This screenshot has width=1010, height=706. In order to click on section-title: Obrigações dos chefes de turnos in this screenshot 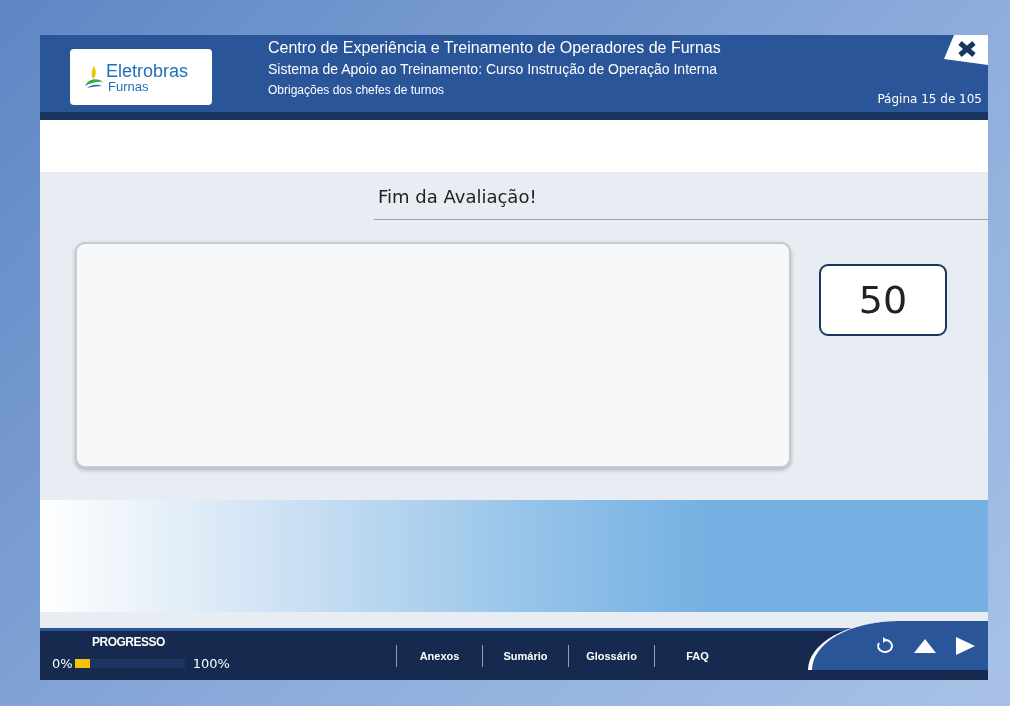, I will do `click(357, 90)`.